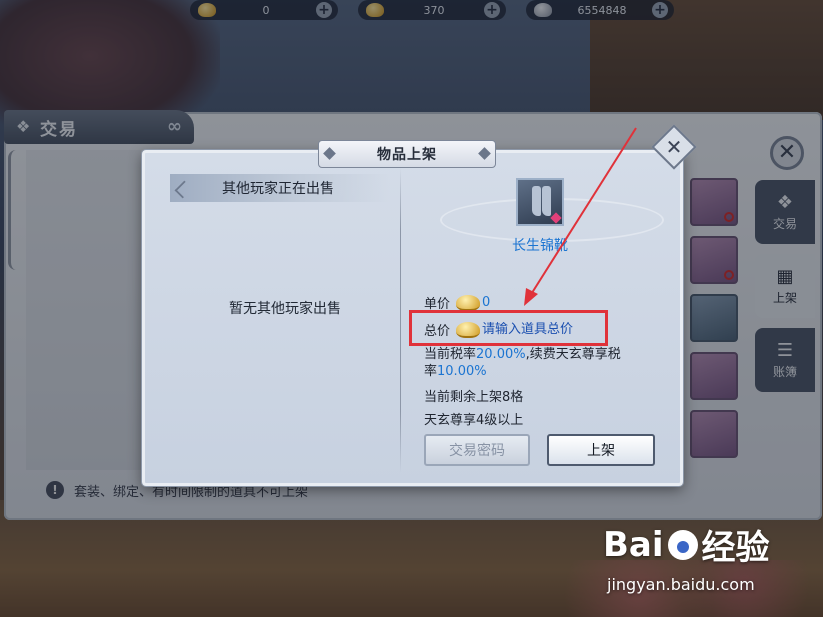 This screenshot has height=617, width=823. I want to click on vip-requirement: 天玄尊享4级以上, so click(474, 420).